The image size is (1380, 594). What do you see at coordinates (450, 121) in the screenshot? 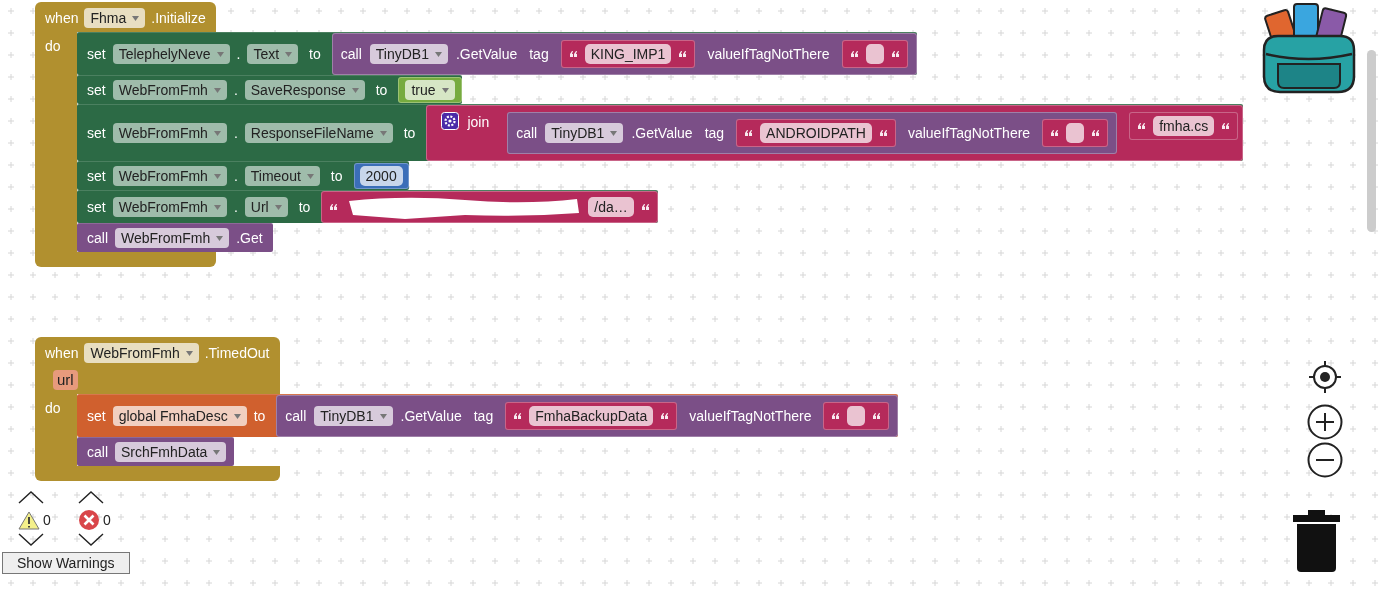
I see `gear-icon` at bounding box center [450, 121].